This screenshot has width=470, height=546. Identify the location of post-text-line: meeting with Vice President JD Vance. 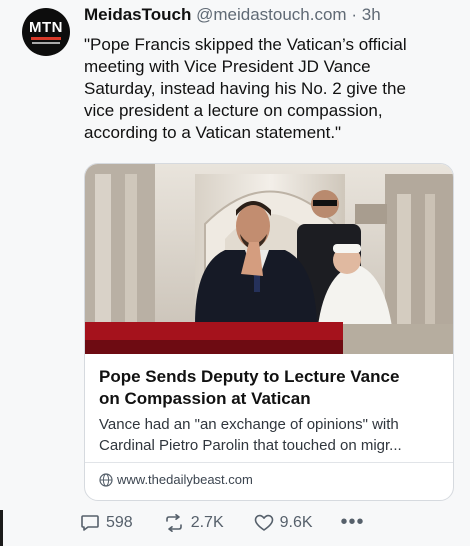
(227, 66).